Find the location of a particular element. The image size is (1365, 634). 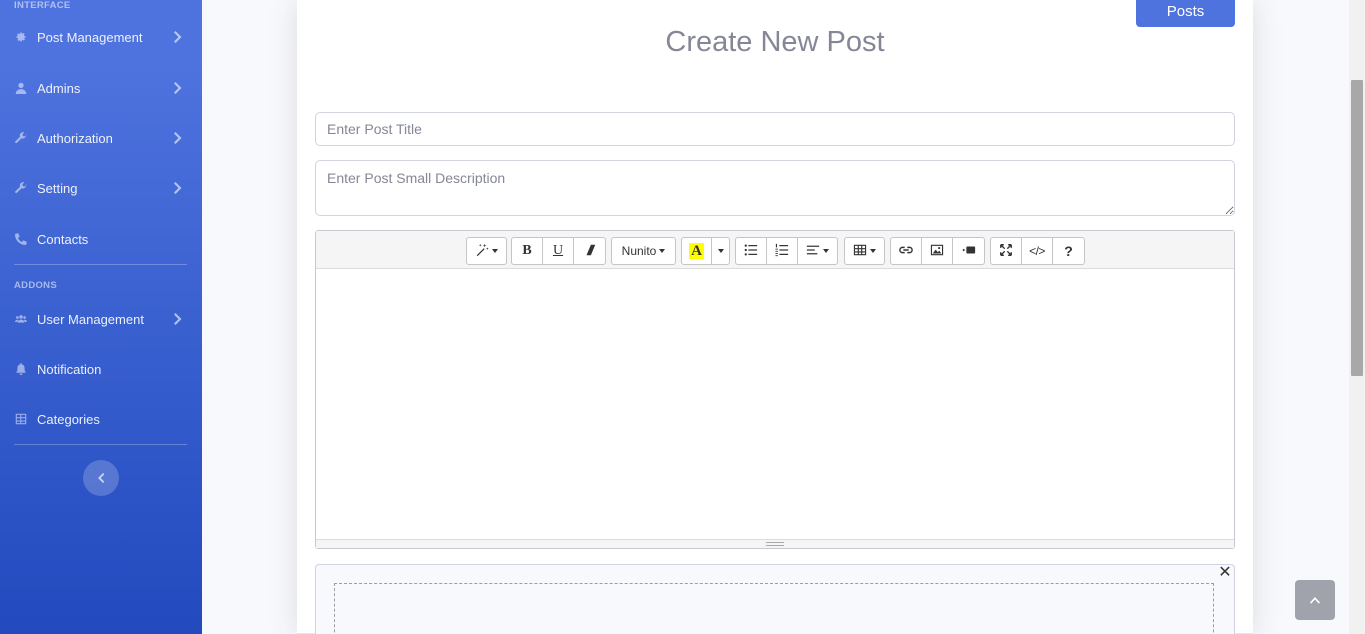

grip-icon is located at coordinates (775, 544).